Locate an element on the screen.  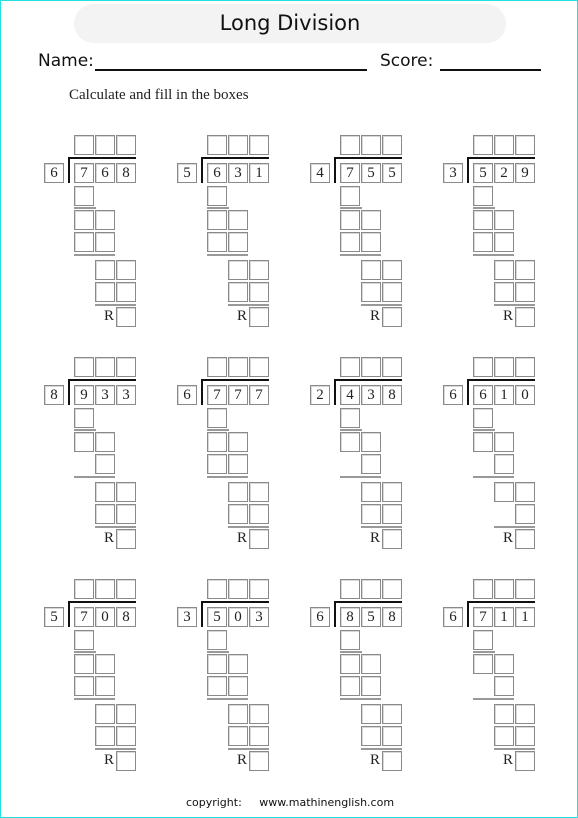
website-link: www.mathinenglish.com is located at coordinates (326, 802).